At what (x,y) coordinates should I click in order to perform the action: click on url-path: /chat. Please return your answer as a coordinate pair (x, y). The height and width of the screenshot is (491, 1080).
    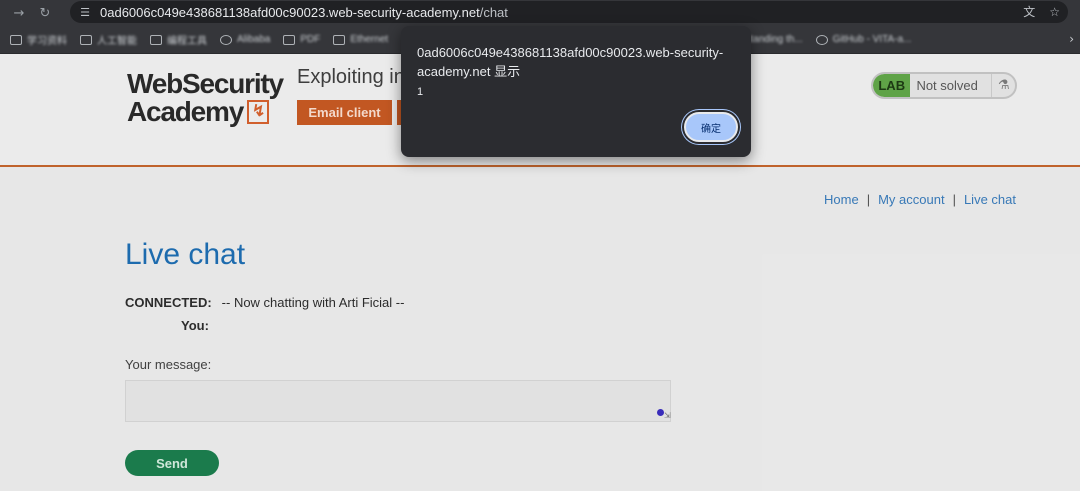
    Looking at the image, I should click on (493, 12).